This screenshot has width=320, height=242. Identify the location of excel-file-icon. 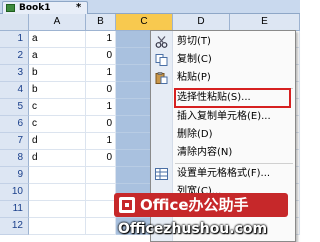
(10, 8).